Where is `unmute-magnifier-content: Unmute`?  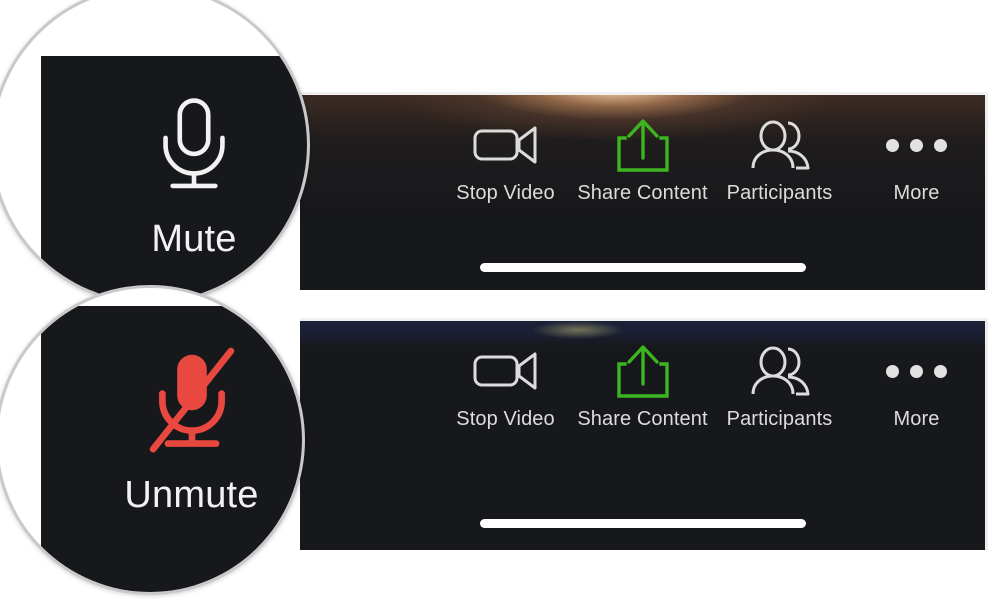
unmute-magnifier-content: Unmute is located at coordinates (171, 449).